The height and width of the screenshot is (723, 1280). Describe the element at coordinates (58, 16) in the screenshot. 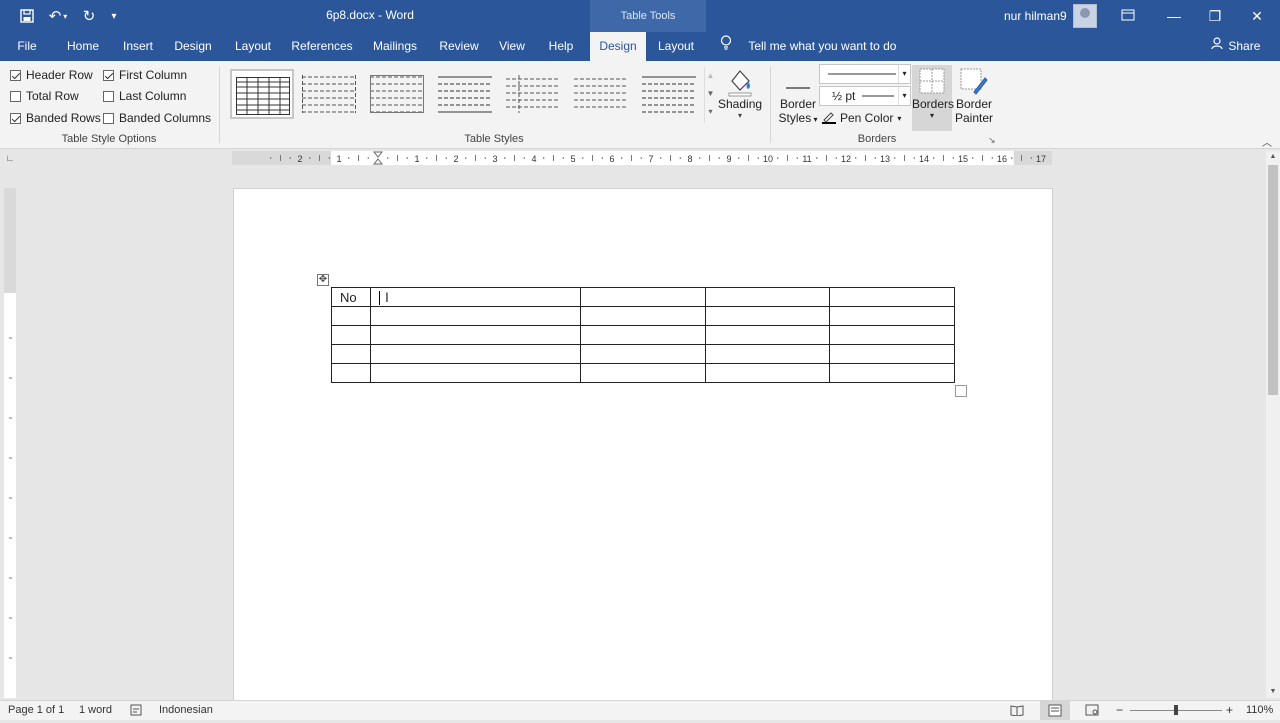

I see `undo-icon: ↶ ▾` at that location.